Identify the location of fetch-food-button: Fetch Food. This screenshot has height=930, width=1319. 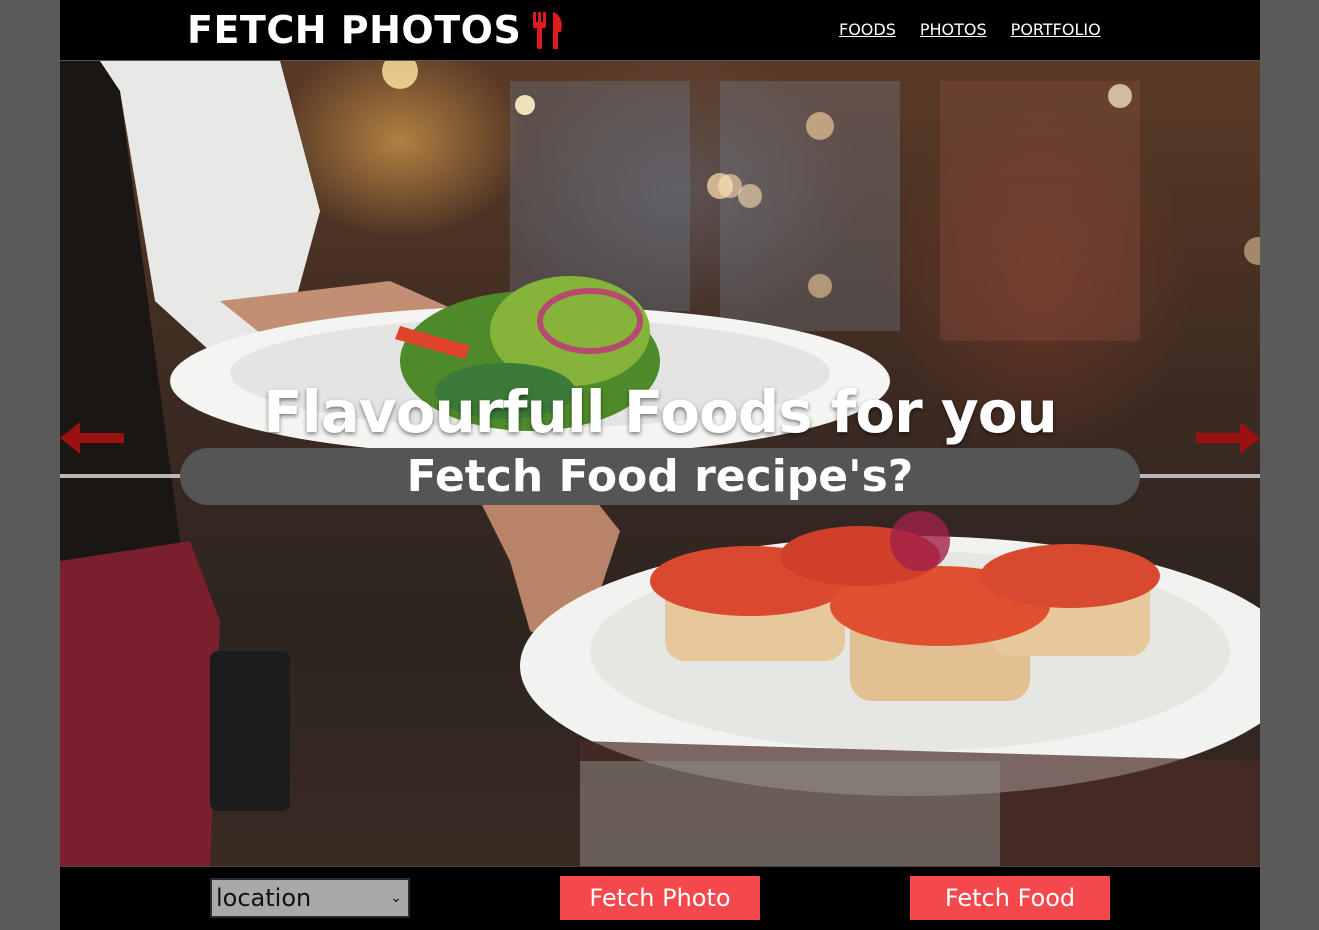
(1010, 898).